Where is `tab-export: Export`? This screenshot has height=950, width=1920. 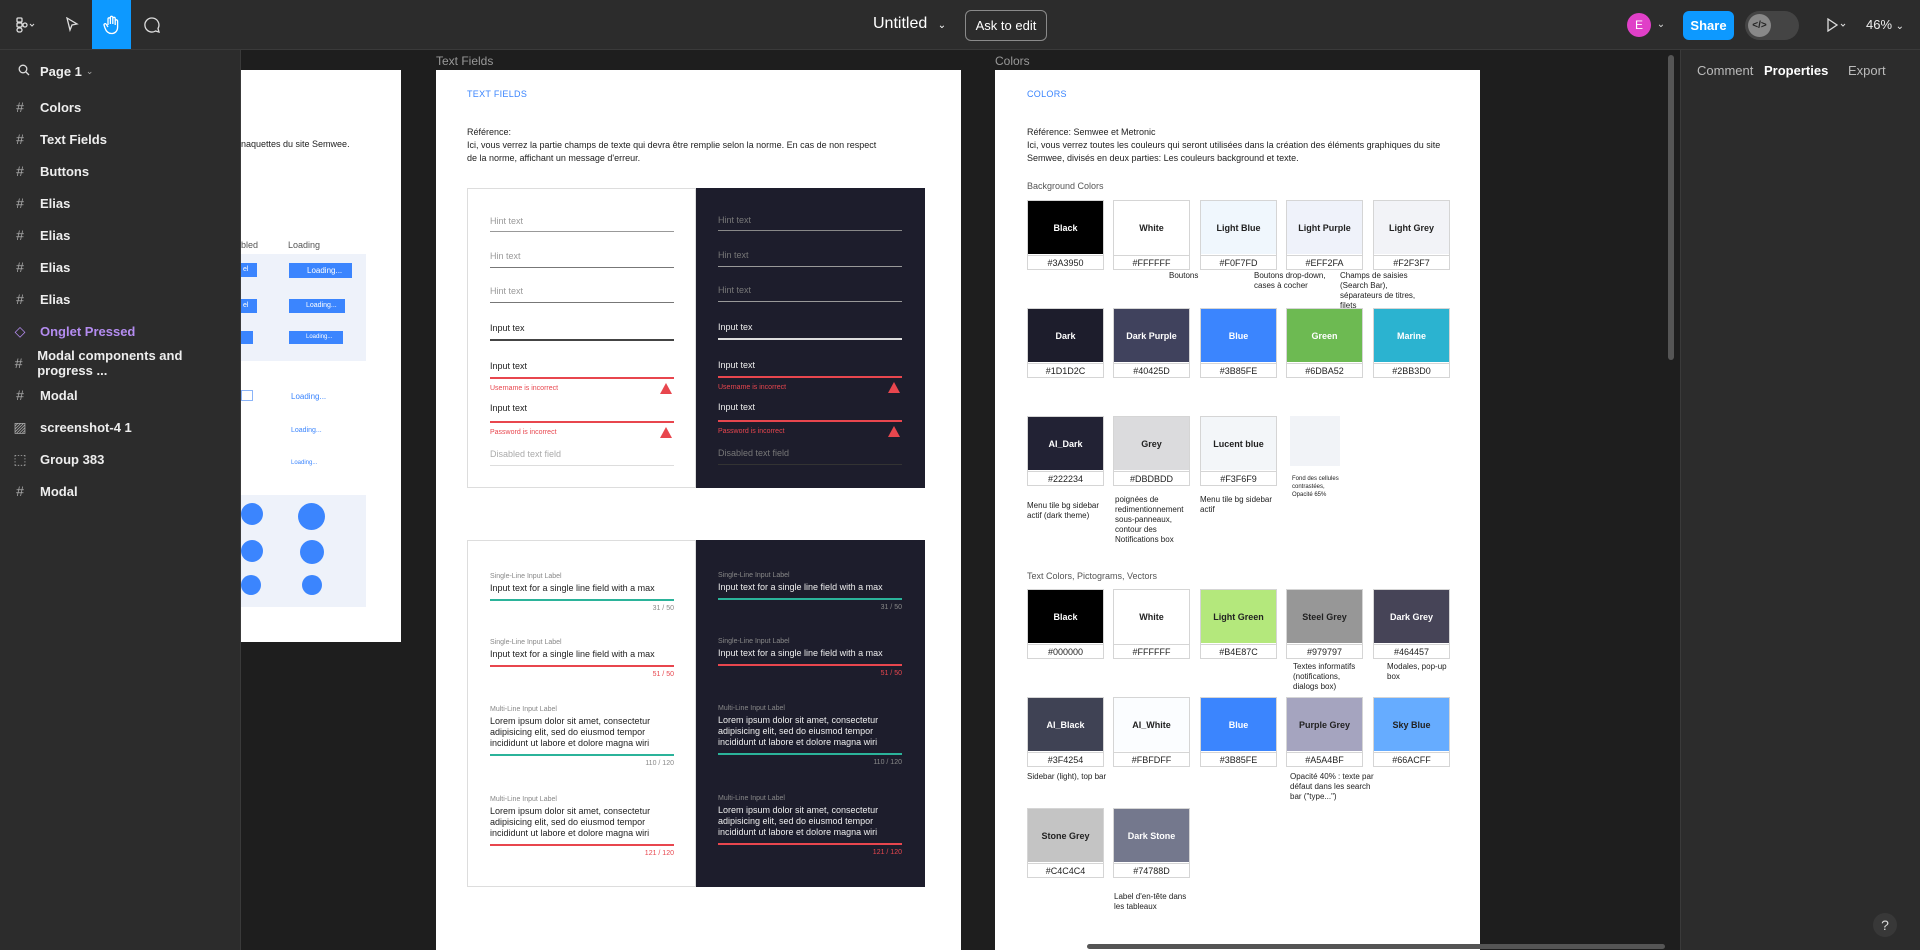 tab-export: Export is located at coordinates (1867, 70).